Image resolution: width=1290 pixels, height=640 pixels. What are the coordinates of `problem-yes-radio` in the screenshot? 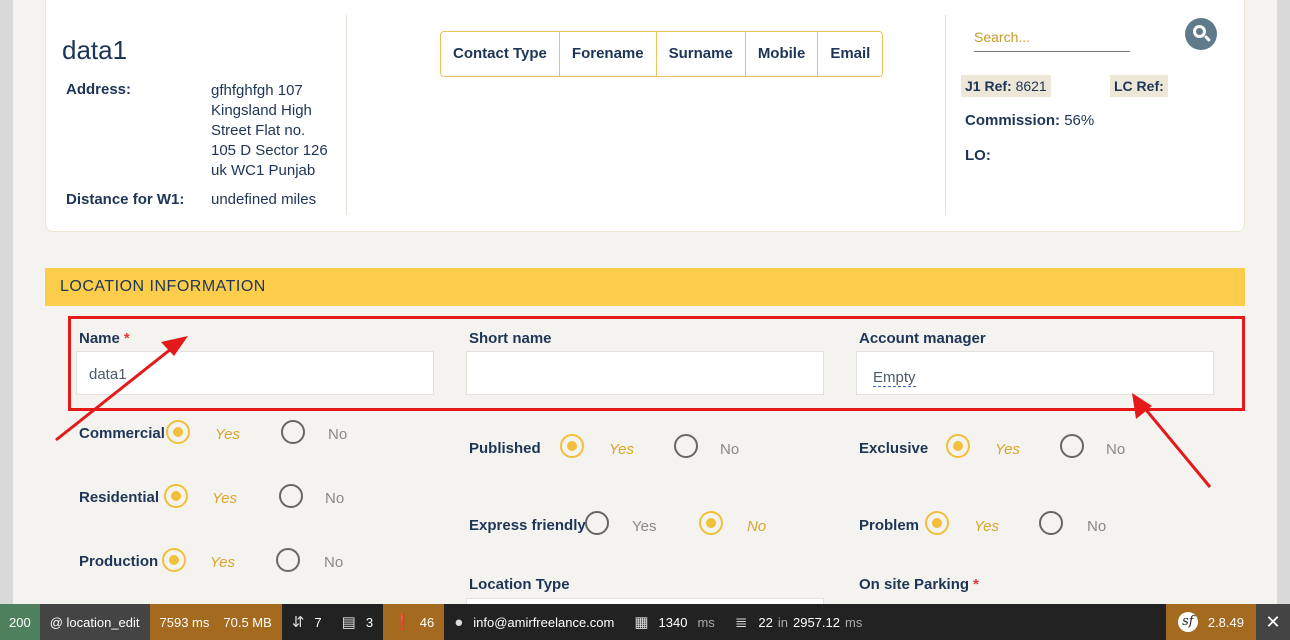 It's located at (937, 523).